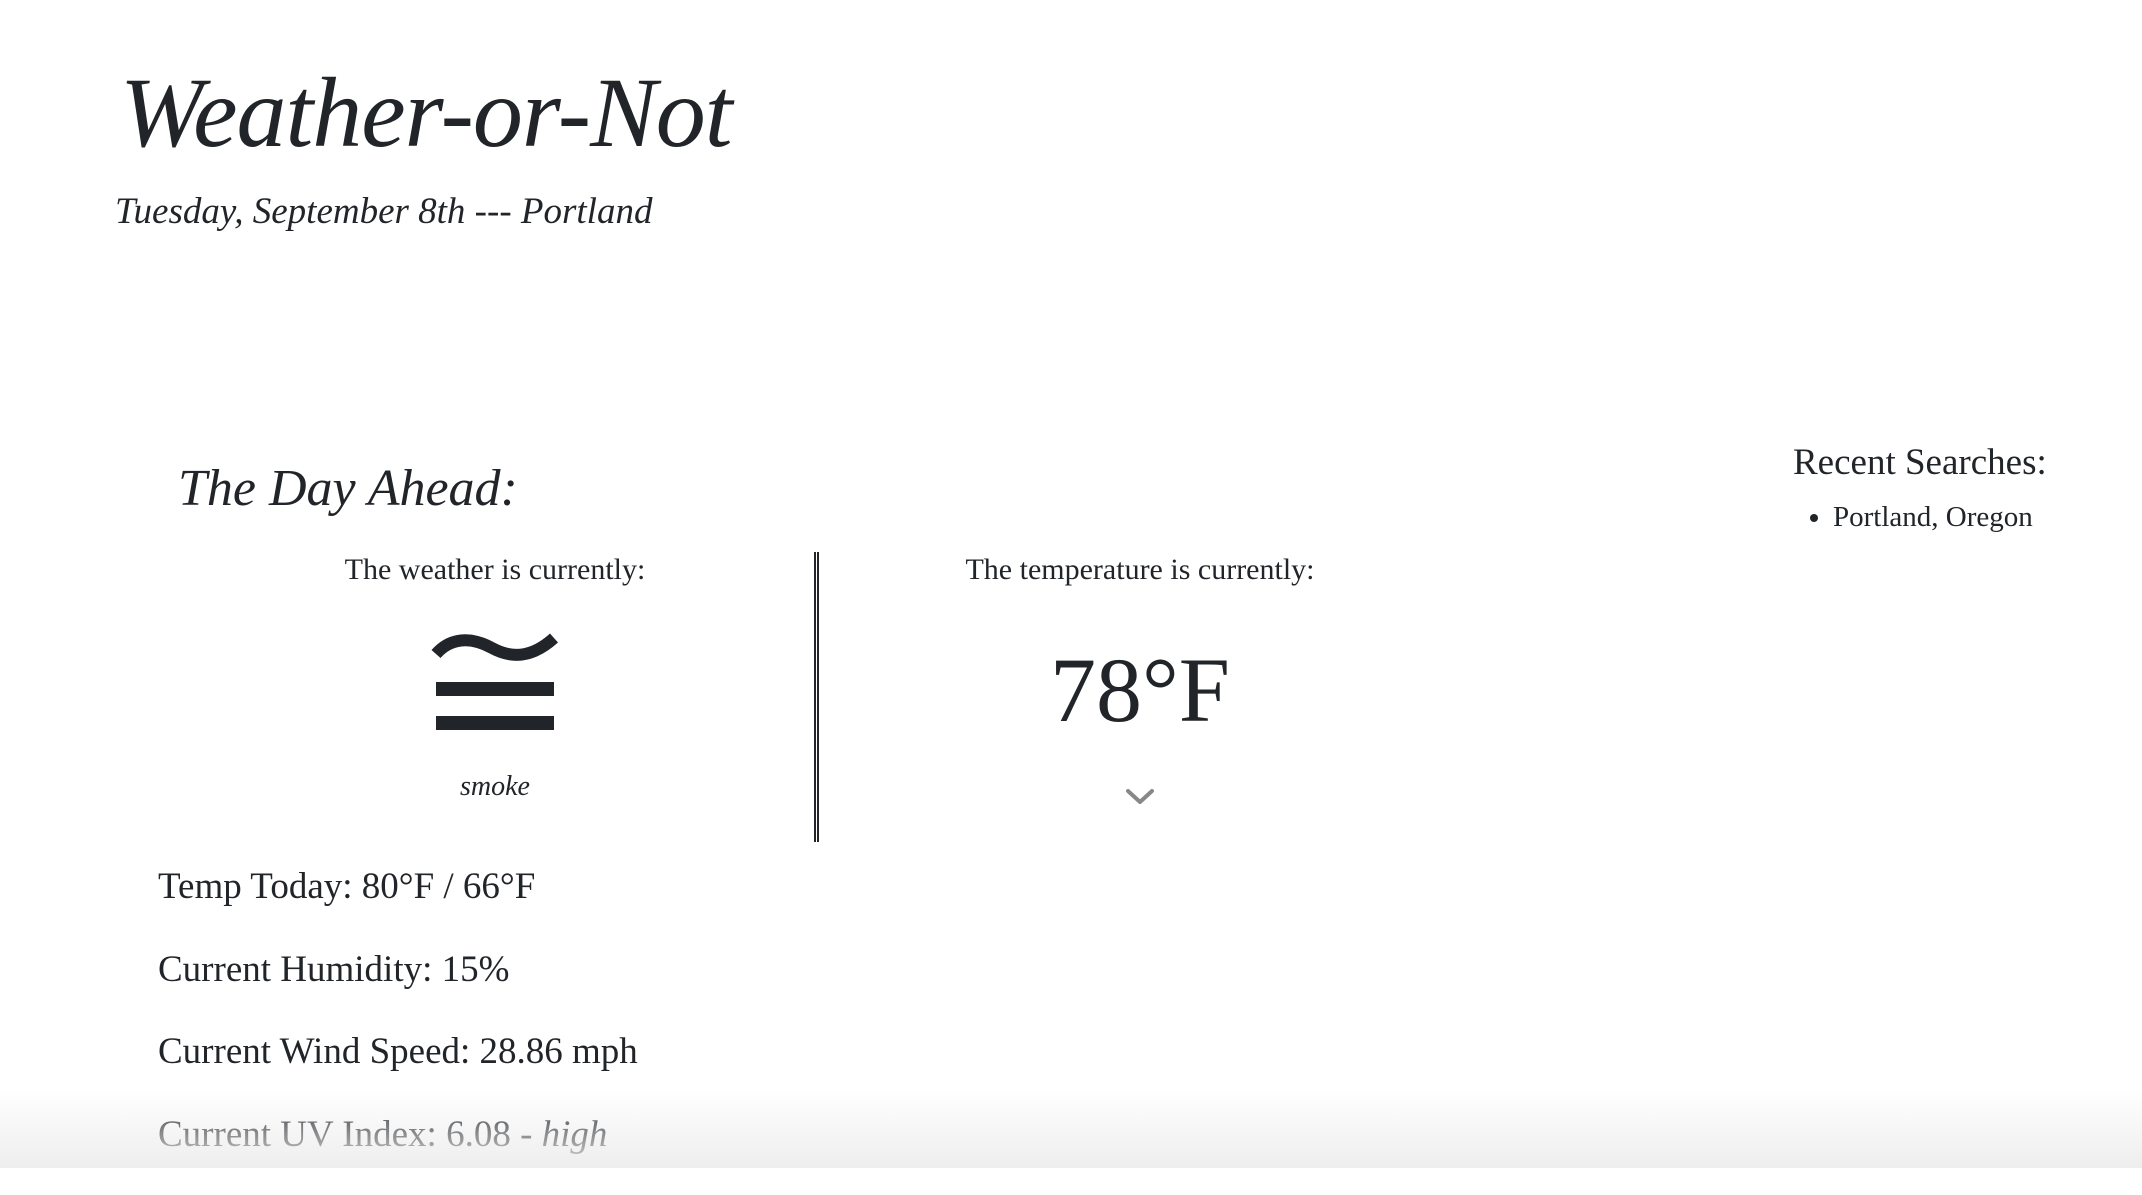 This screenshot has height=1195, width=2142. Describe the element at coordinates (1920, 463) in the screenshot. I see `recent-searches-title: Recent Searches:` at that location.